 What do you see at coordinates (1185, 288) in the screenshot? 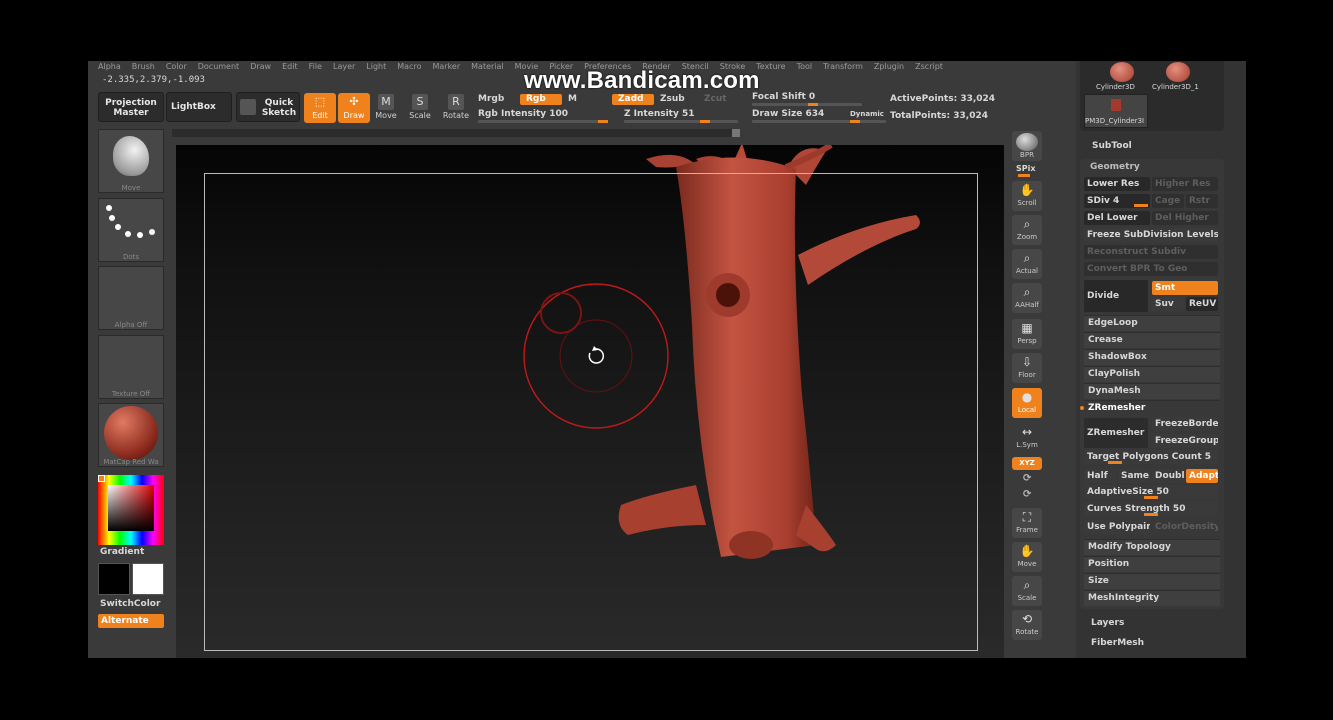
I see `smt-toggle: Smt` at bounding box center [1185, 288].